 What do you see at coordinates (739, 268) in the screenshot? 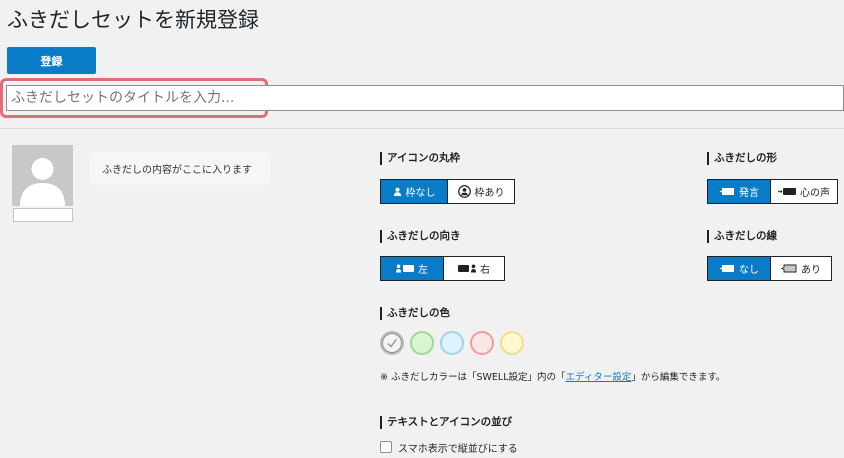
I see `border-none-option: なし` at bounding box center [739, 268].